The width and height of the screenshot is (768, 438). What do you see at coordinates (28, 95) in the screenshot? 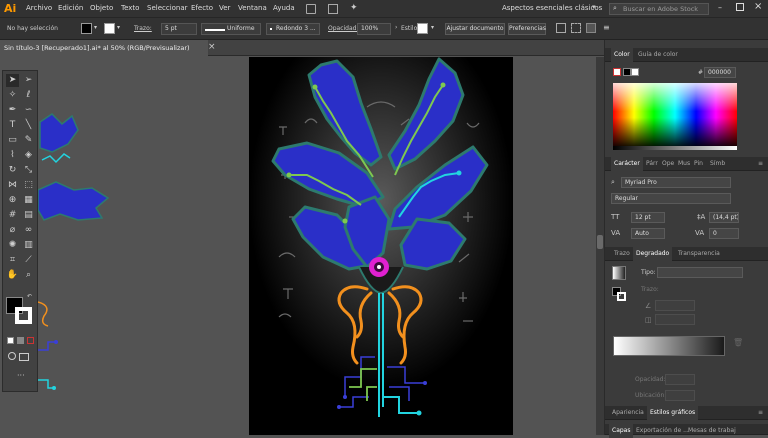
I see `lasso-tool-icon: ℓ` at bounding box center [28, 95].